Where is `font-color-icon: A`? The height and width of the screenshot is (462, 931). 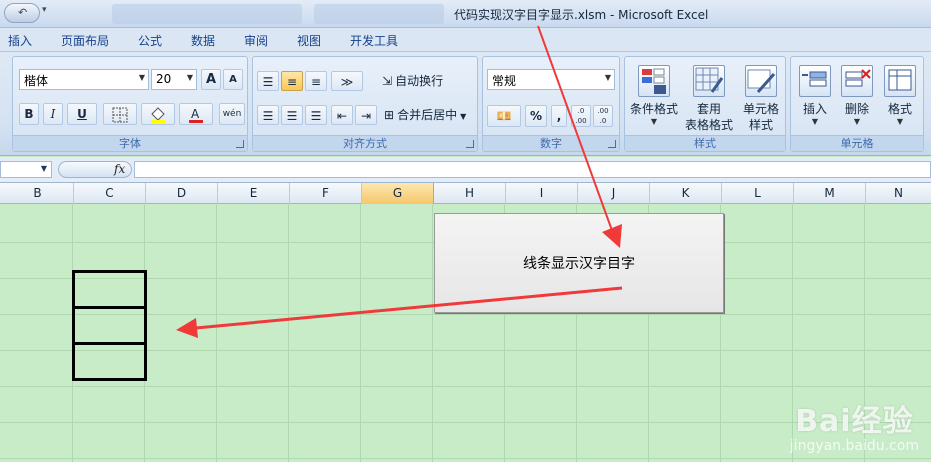 font-color-icon: A is located at coordinates (196, 115).